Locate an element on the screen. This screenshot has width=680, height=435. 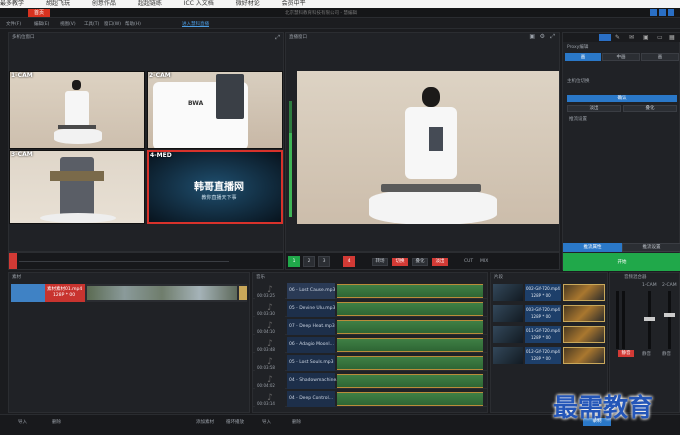
mail-icon: ✉ is located at coordinates (631, 37).